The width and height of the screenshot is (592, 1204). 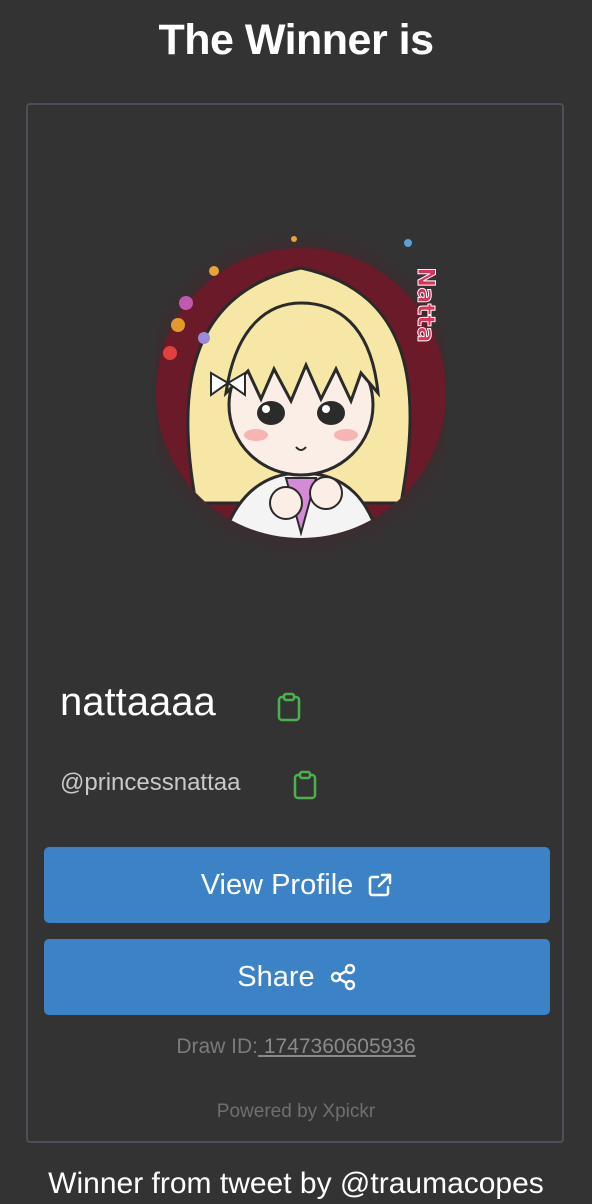 What do you see at coordinates (296, 40) in the screenshot?
I see `page-title: The Winner is` at bounding box center [296, 40].